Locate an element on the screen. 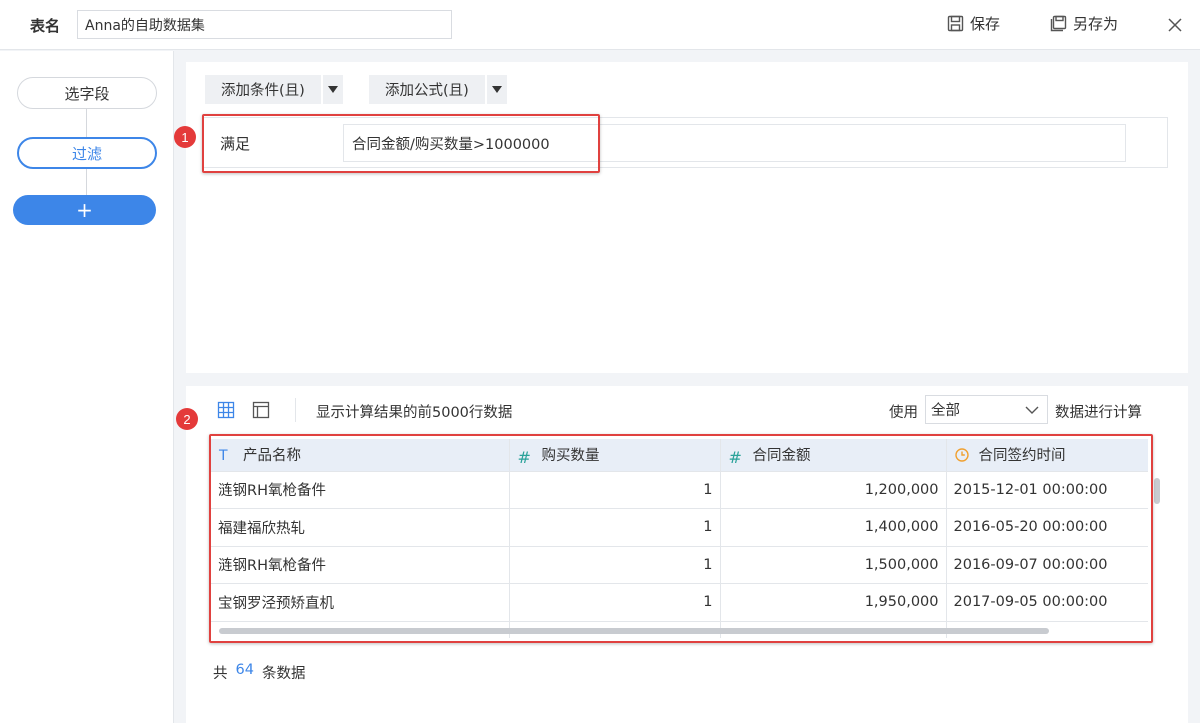  use-label: 使用 is located at coordinates (903, 413).